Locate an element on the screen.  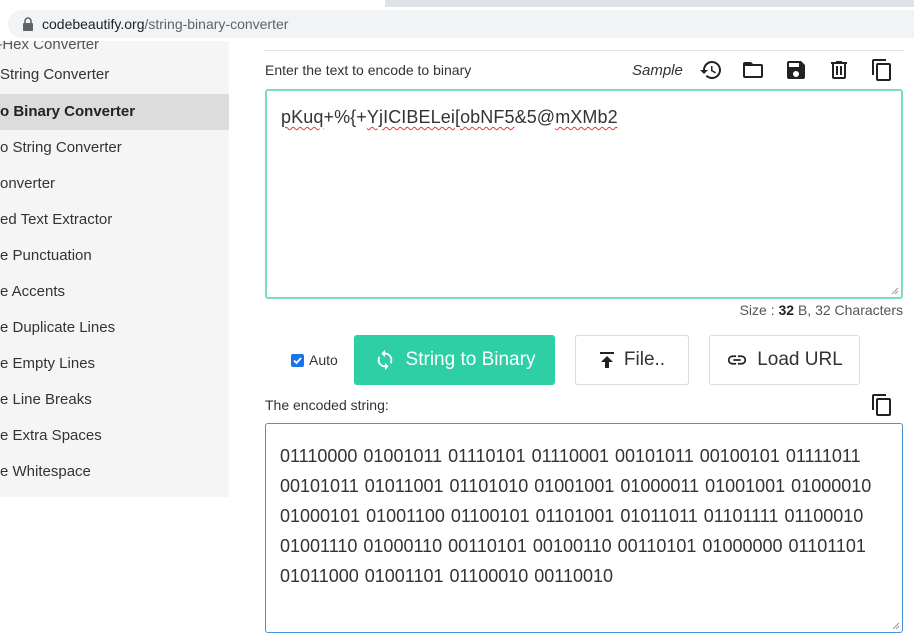
sidebar-item-string-to-binary: o Binary Converter is located at coordinates (114, 112).